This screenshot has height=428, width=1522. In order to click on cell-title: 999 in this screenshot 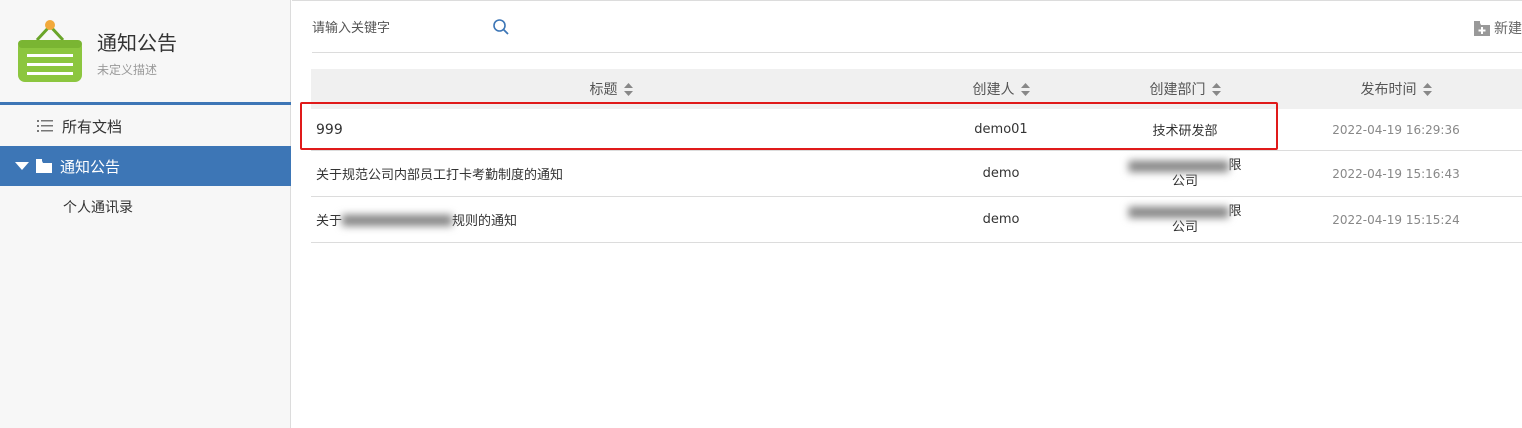, I will do `click(329, 129)`.